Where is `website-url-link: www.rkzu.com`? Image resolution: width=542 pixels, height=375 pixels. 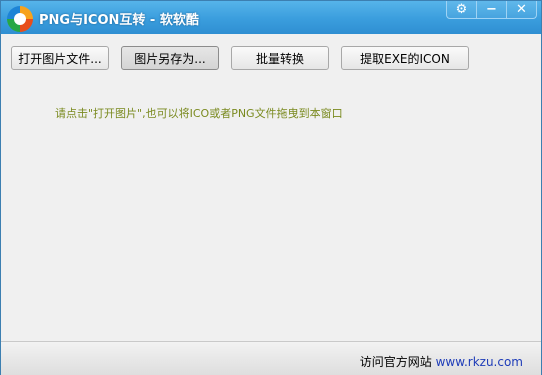 website-url-link: www.rkzu.com is located at coordinates (479, 362).